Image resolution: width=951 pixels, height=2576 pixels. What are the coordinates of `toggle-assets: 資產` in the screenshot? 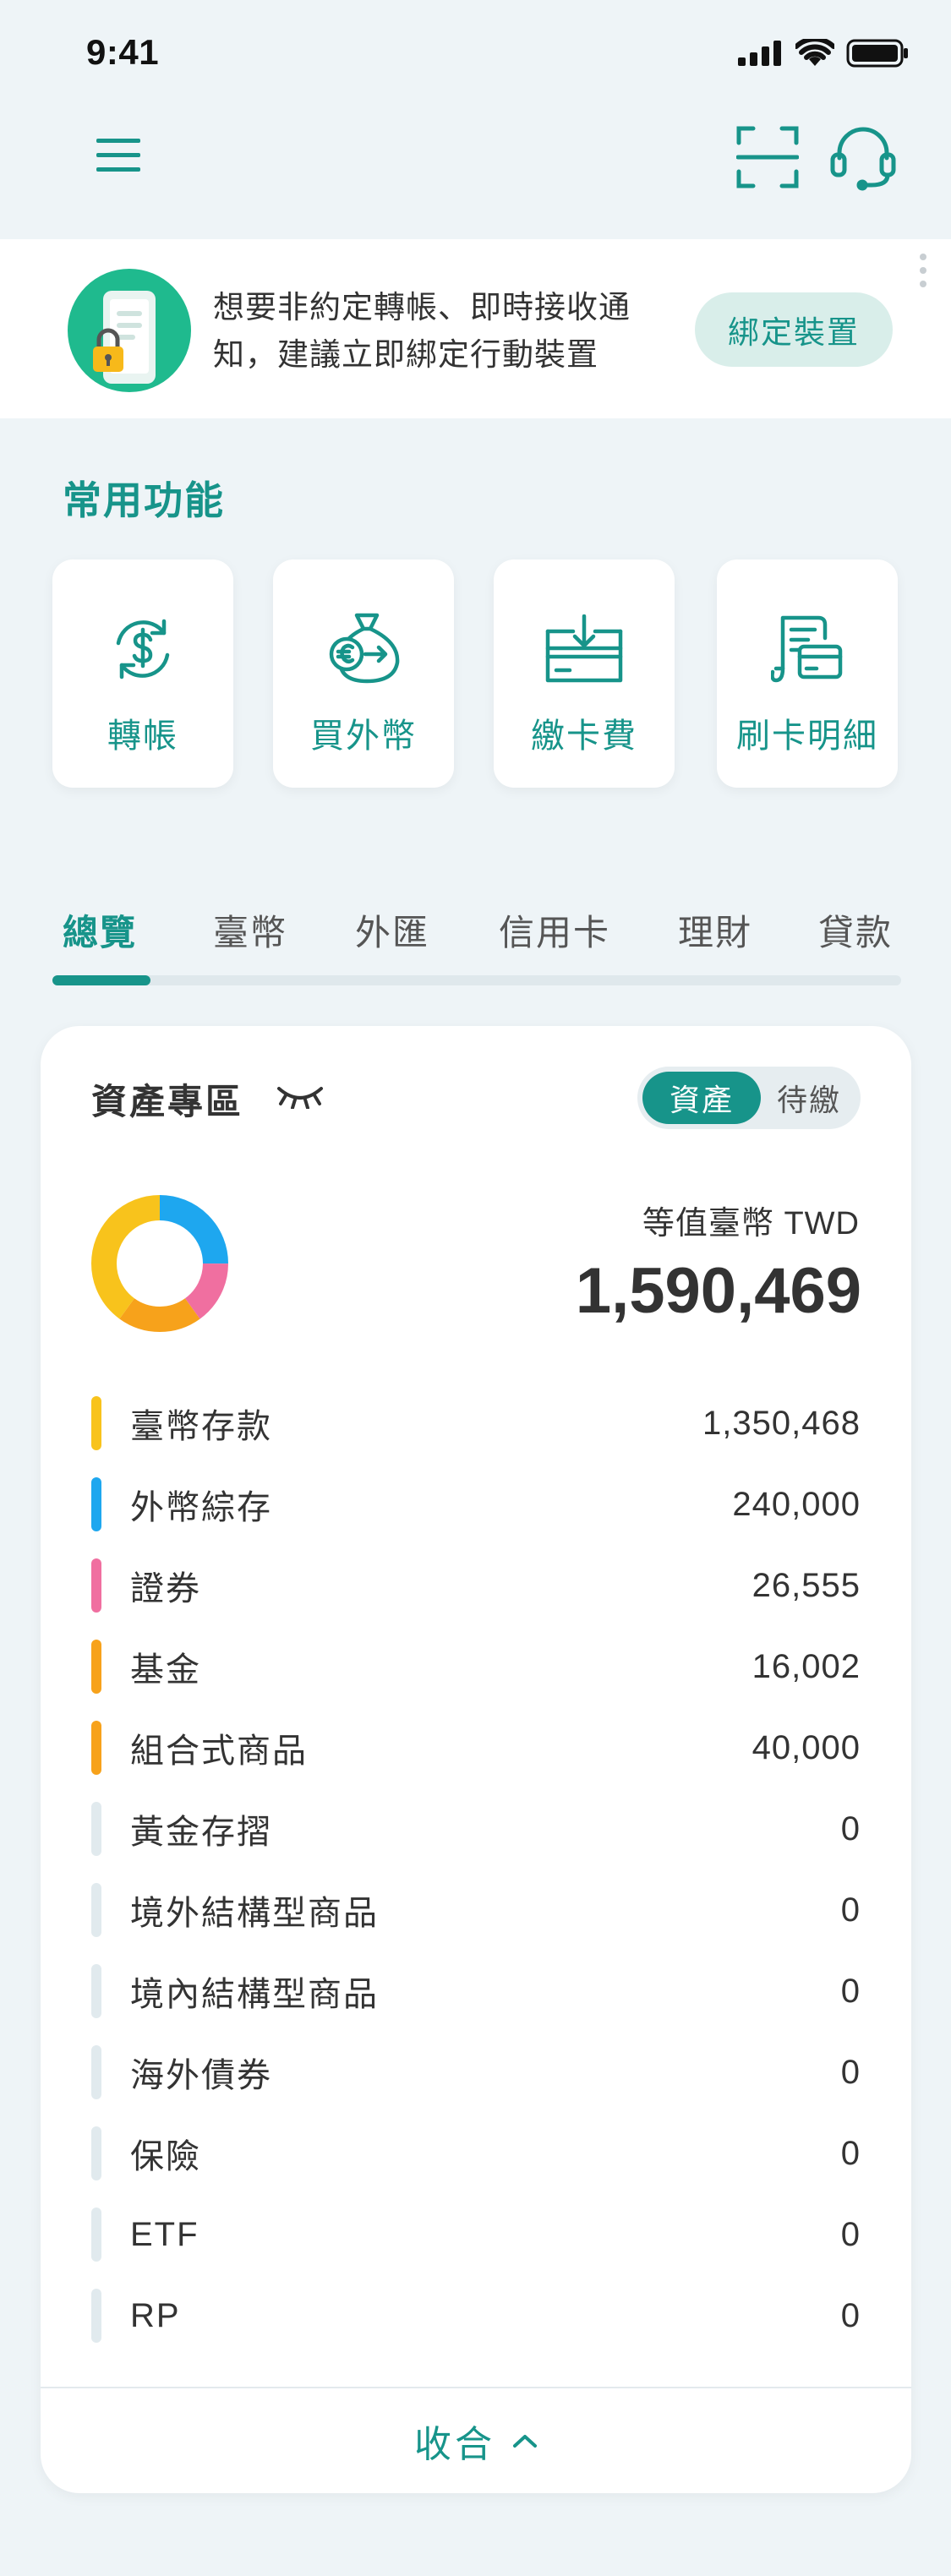 It's located at (701, 1098).